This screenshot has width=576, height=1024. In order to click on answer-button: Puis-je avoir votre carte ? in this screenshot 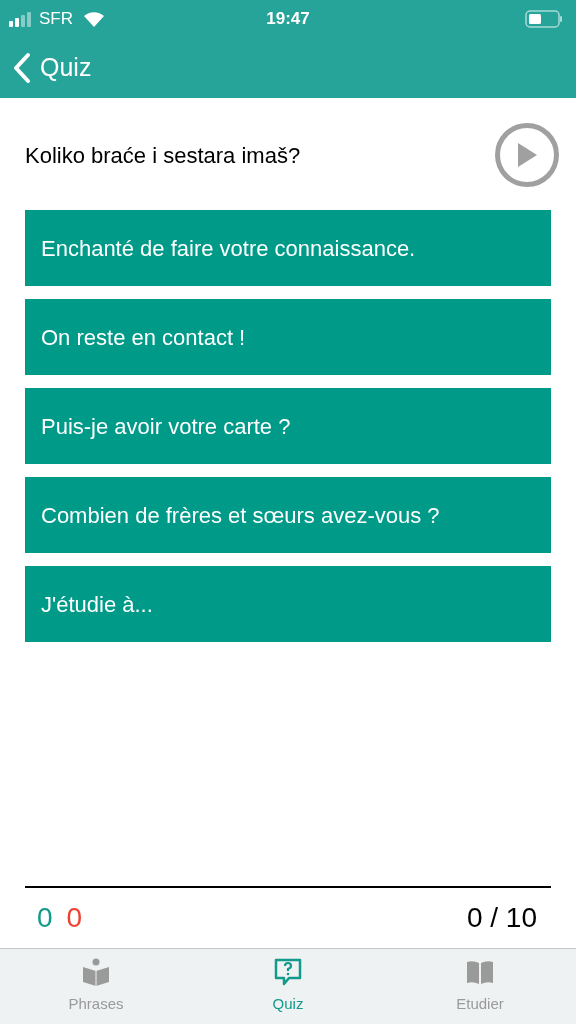, I will do `click(288, 426)`.